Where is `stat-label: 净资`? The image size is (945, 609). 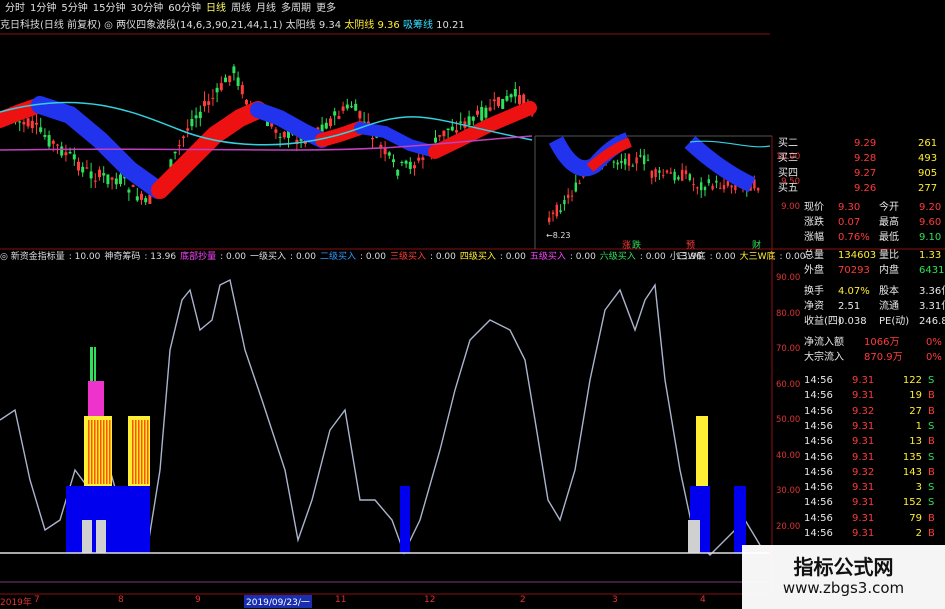 stat-label: 净资 is located at coordinates (814, 306).